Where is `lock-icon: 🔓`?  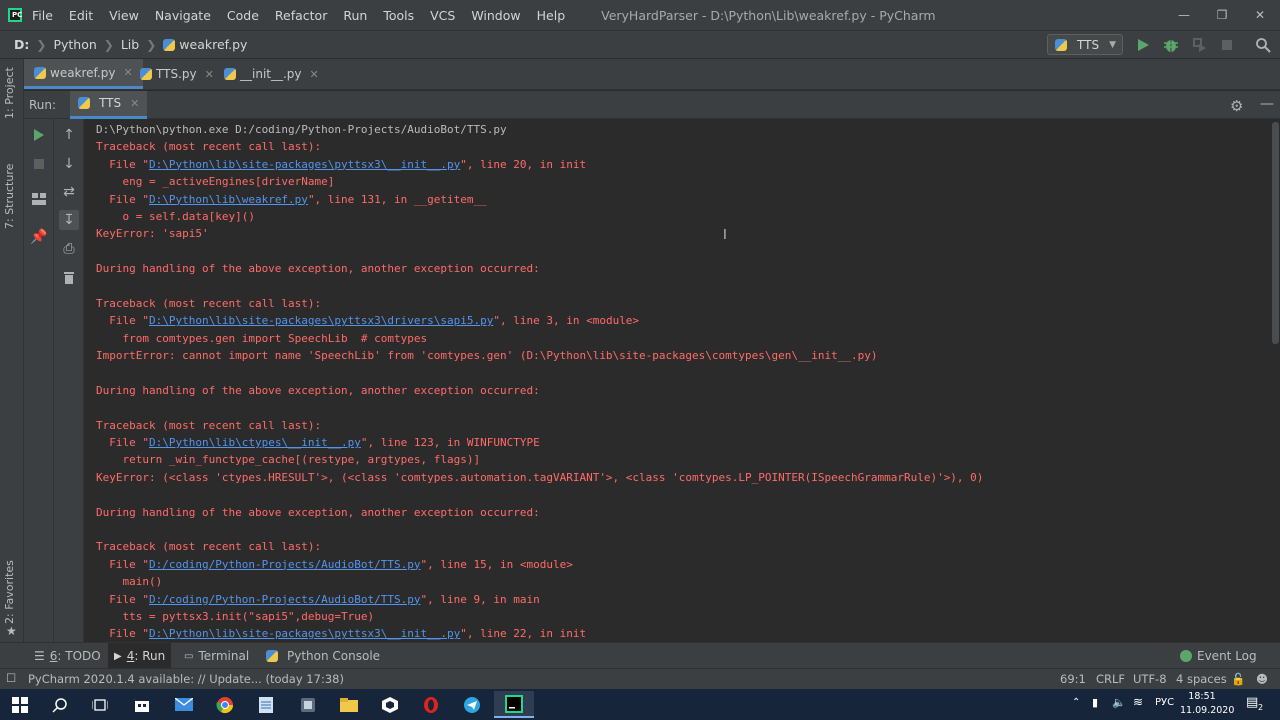
lock-icon: 🔓 is located at coordinates (1238, 679).